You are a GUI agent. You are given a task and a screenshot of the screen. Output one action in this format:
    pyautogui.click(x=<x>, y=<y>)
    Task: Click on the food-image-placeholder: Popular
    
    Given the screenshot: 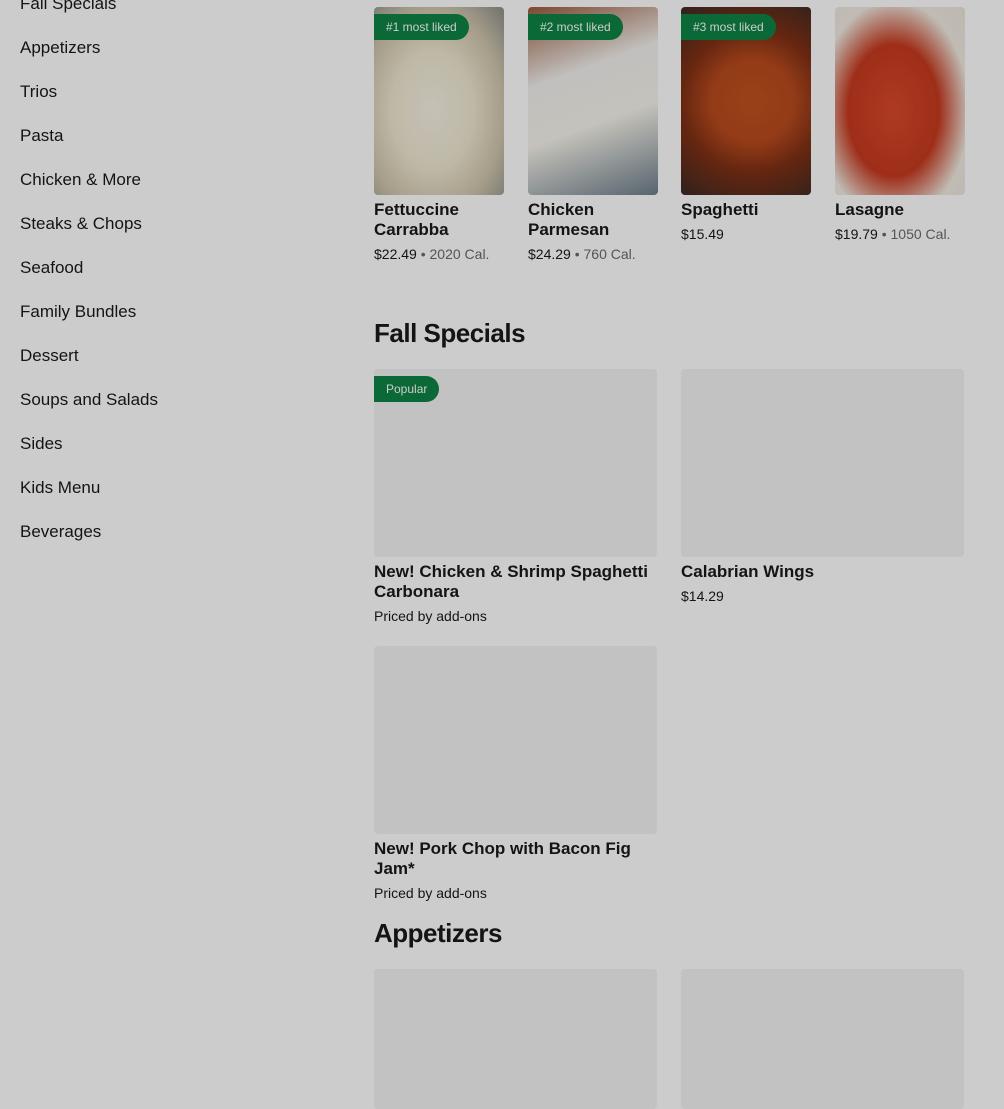 What is the action you would take?
    pyautogui.click(x=515, y=463)
    